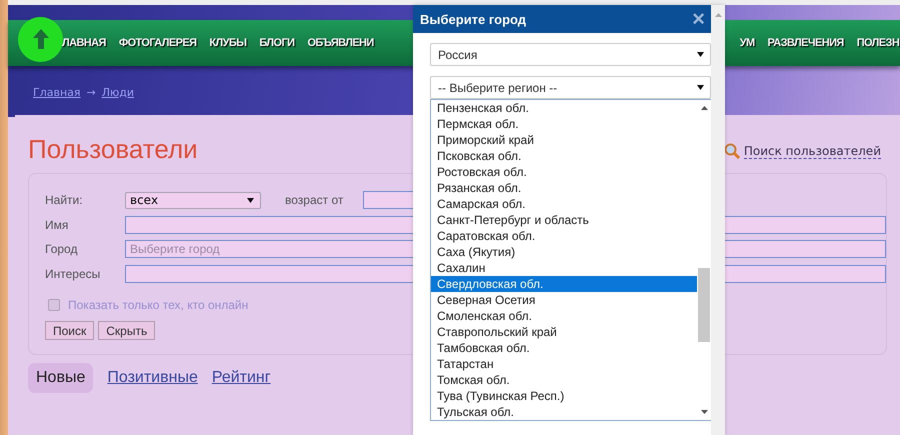  Describe the element at coordinates (64, 200) in the screenshot. I see `field-label: Найти:` at that location.